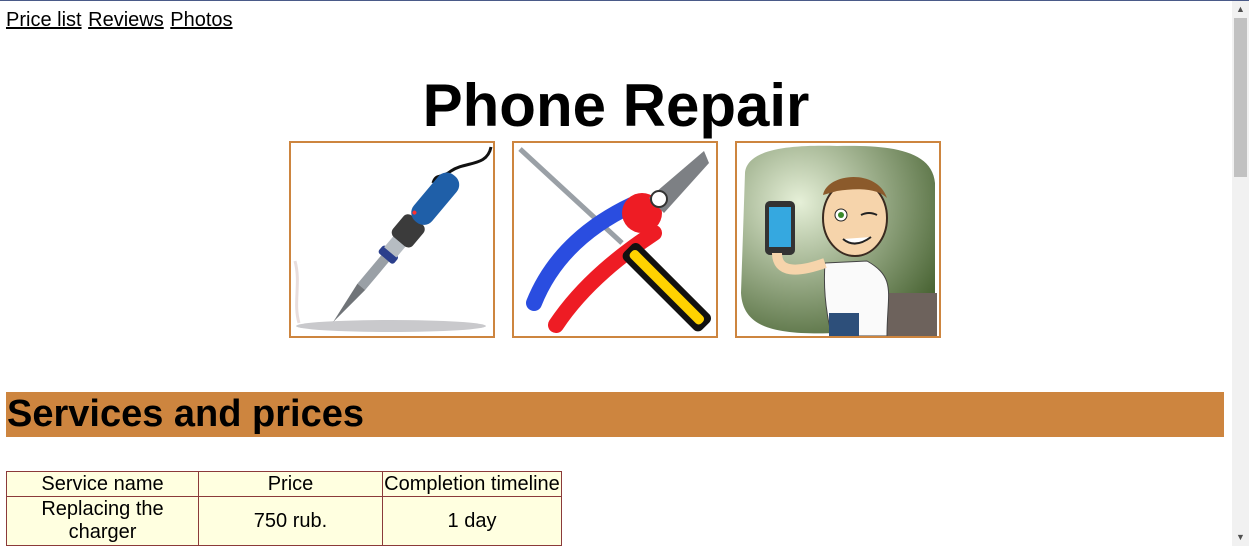 This screenshot has width=1249, height=546. I want to click on column-header-timeline: Completion timeline, so click(472, 484).